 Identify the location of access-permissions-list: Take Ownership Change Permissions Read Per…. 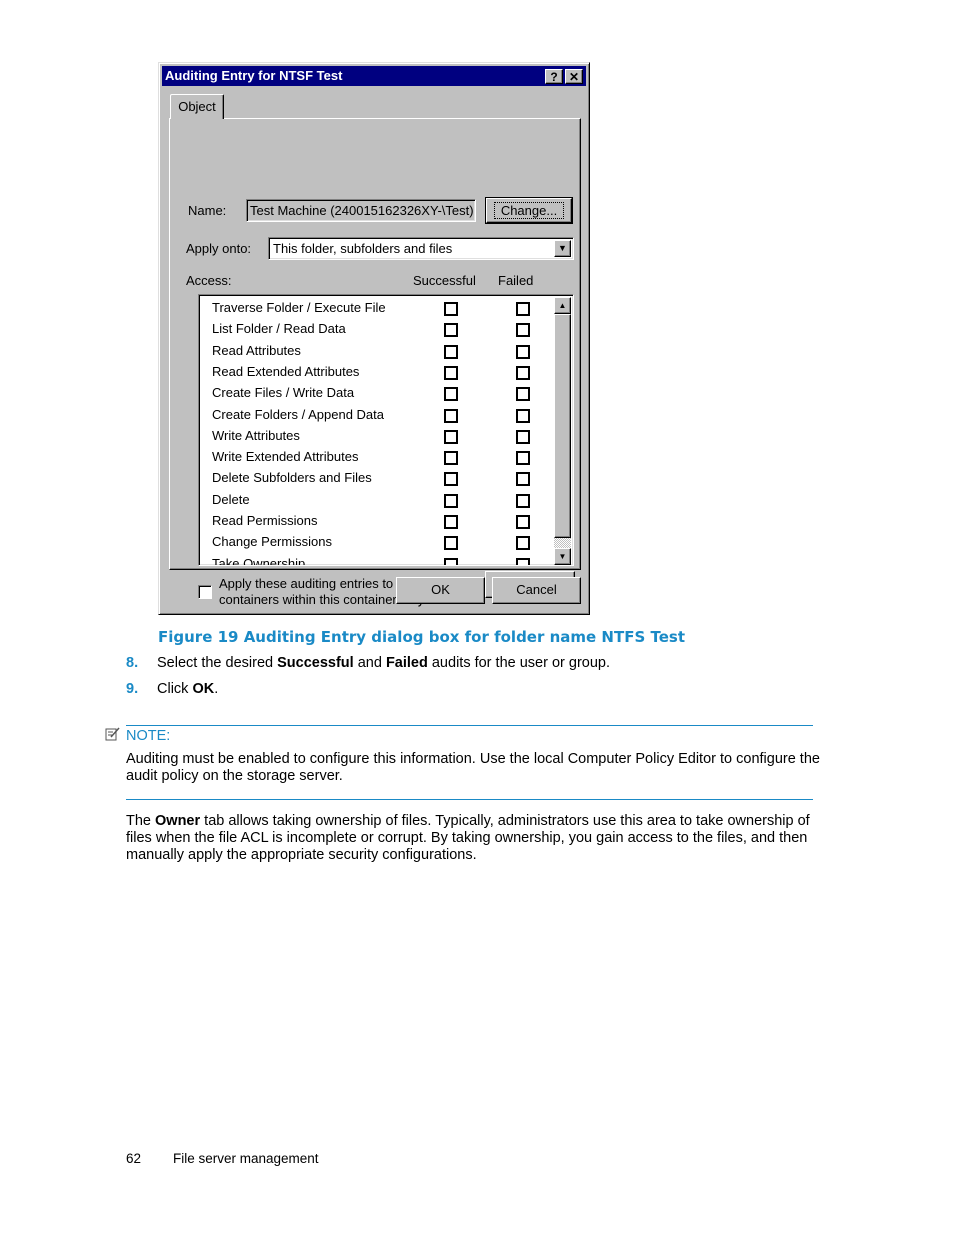
(386, 430).